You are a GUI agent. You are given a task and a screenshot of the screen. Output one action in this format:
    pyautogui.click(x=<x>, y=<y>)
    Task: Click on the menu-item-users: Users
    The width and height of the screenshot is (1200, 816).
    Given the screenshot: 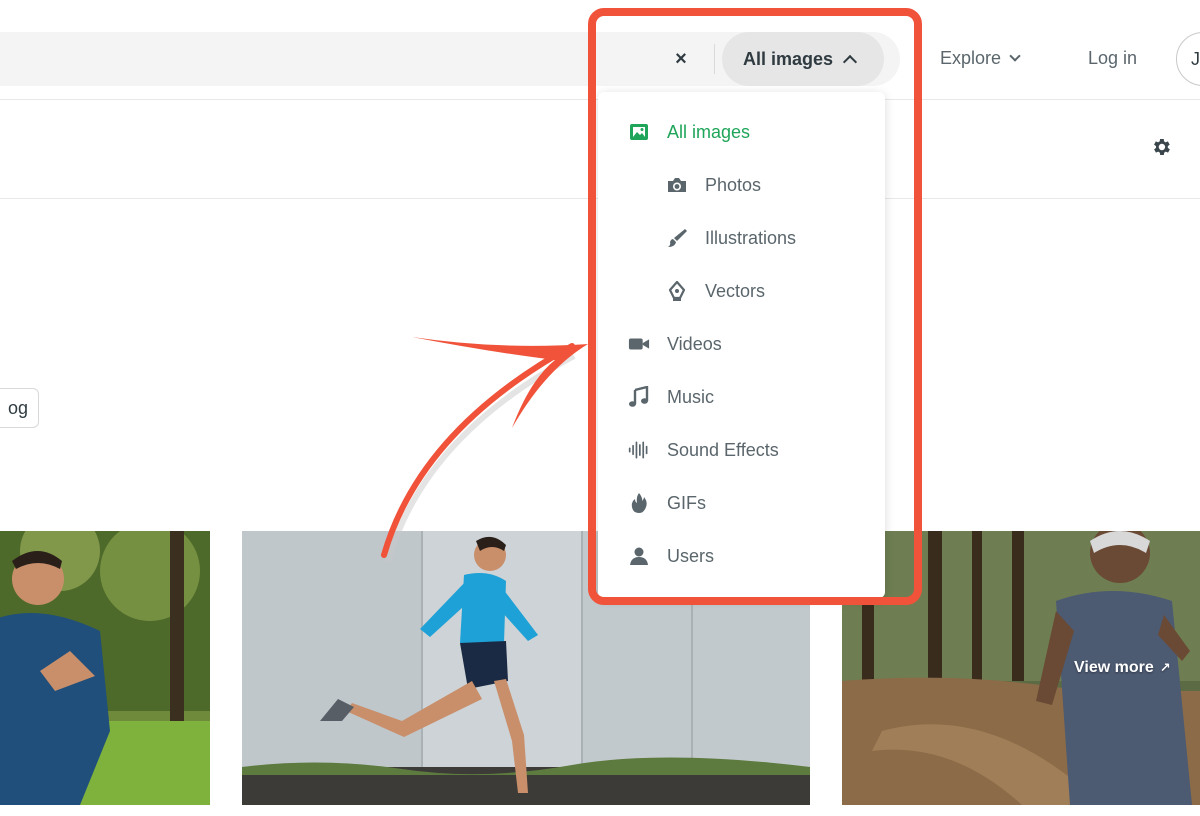 What is the action you would take?
    pyautogui.click(x=741, y=556)
    